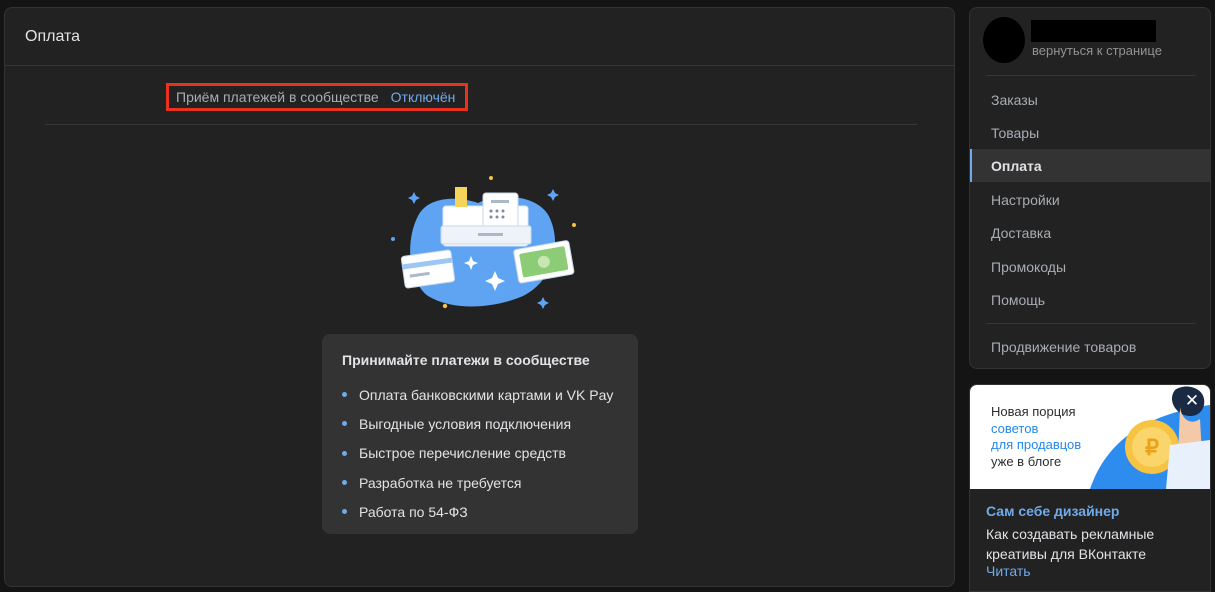 This screenshot has height=592, width=1215. I want to click on list-item: Работа по 54-ФЗ, so click(480, 511).